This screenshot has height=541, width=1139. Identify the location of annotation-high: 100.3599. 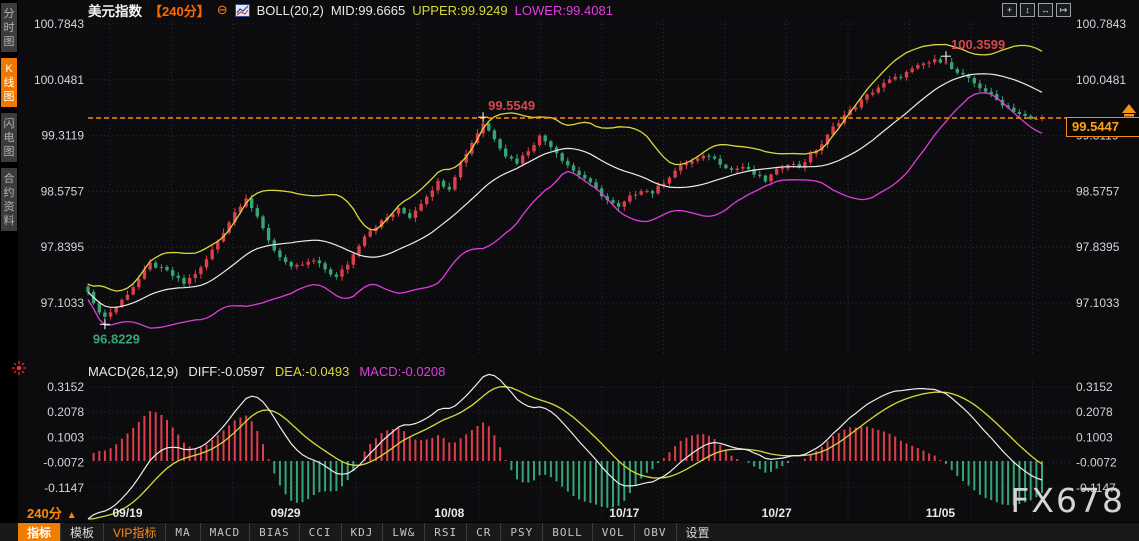
(973, 49).